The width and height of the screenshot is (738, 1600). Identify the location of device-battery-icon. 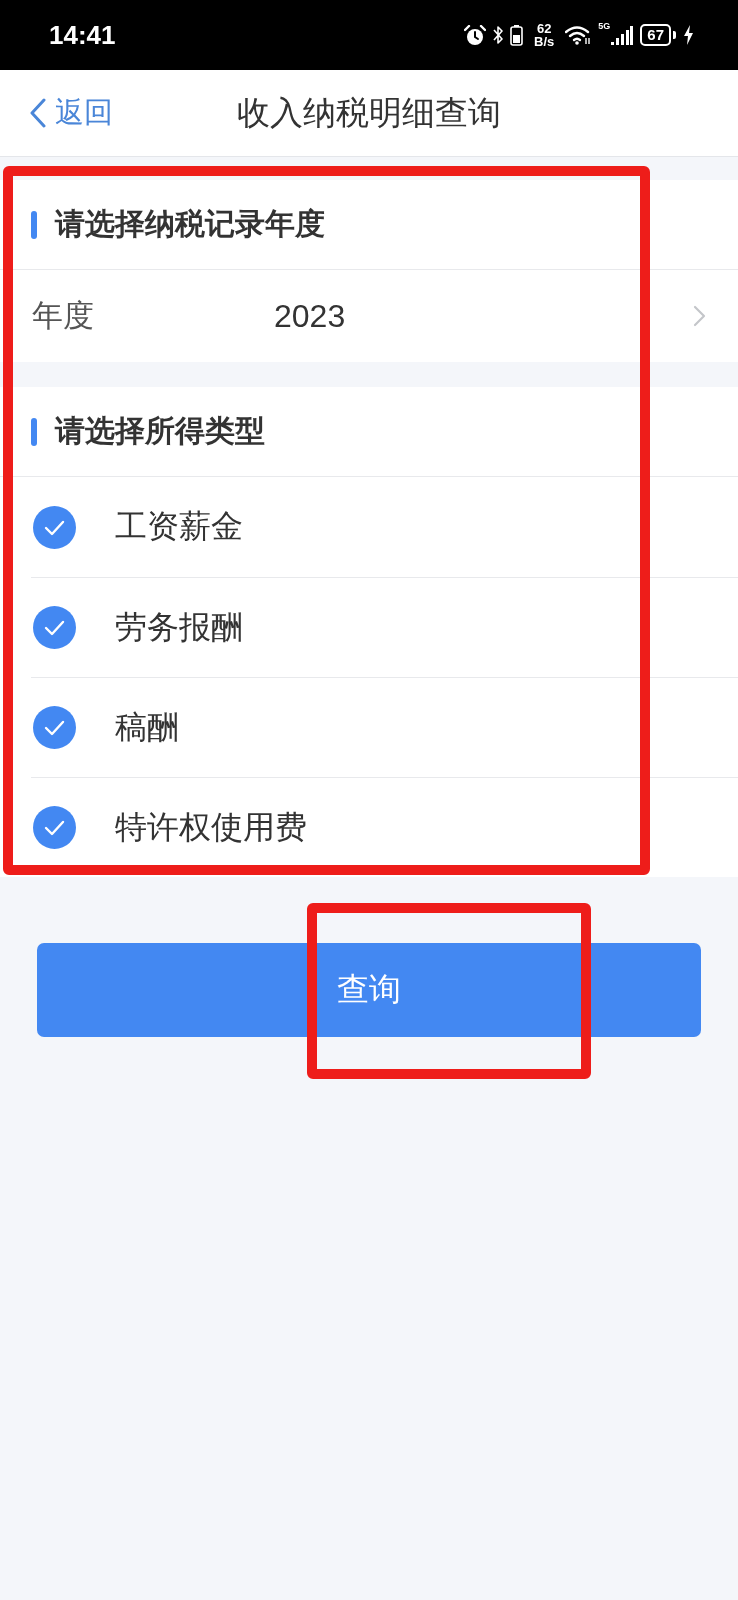
(517, 35).